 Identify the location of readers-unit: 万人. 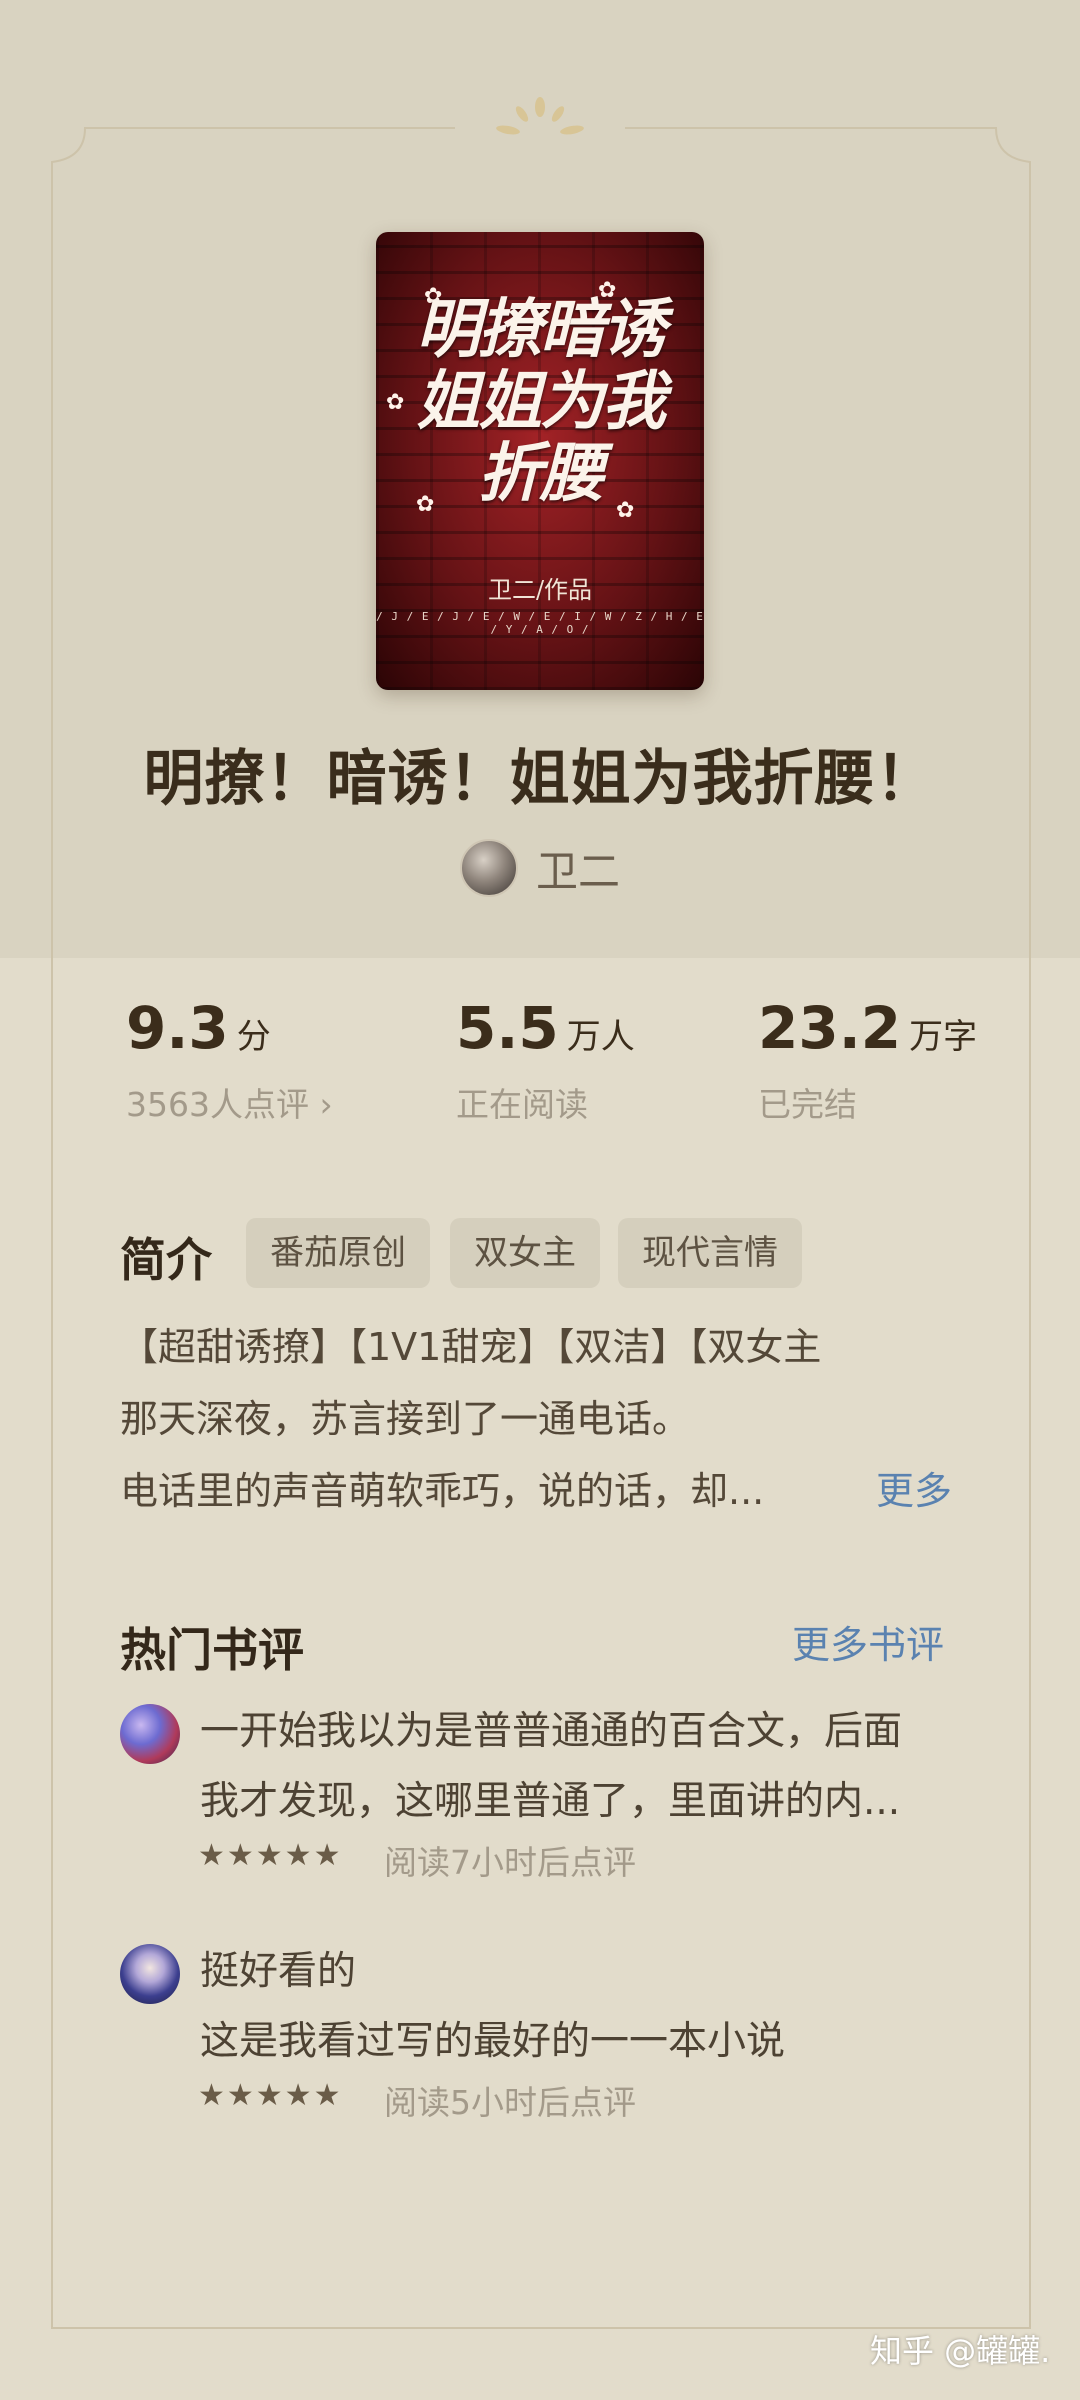
(600, 1037).